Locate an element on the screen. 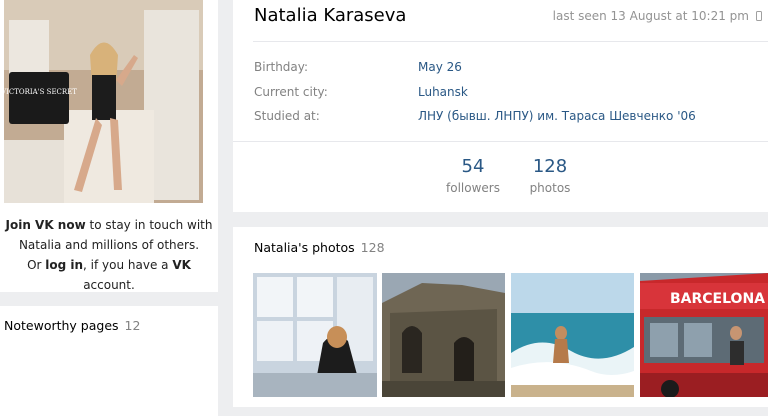  noteworthy-pages-card: Noteworthy pages 12 is located at coordinates (109, 361).